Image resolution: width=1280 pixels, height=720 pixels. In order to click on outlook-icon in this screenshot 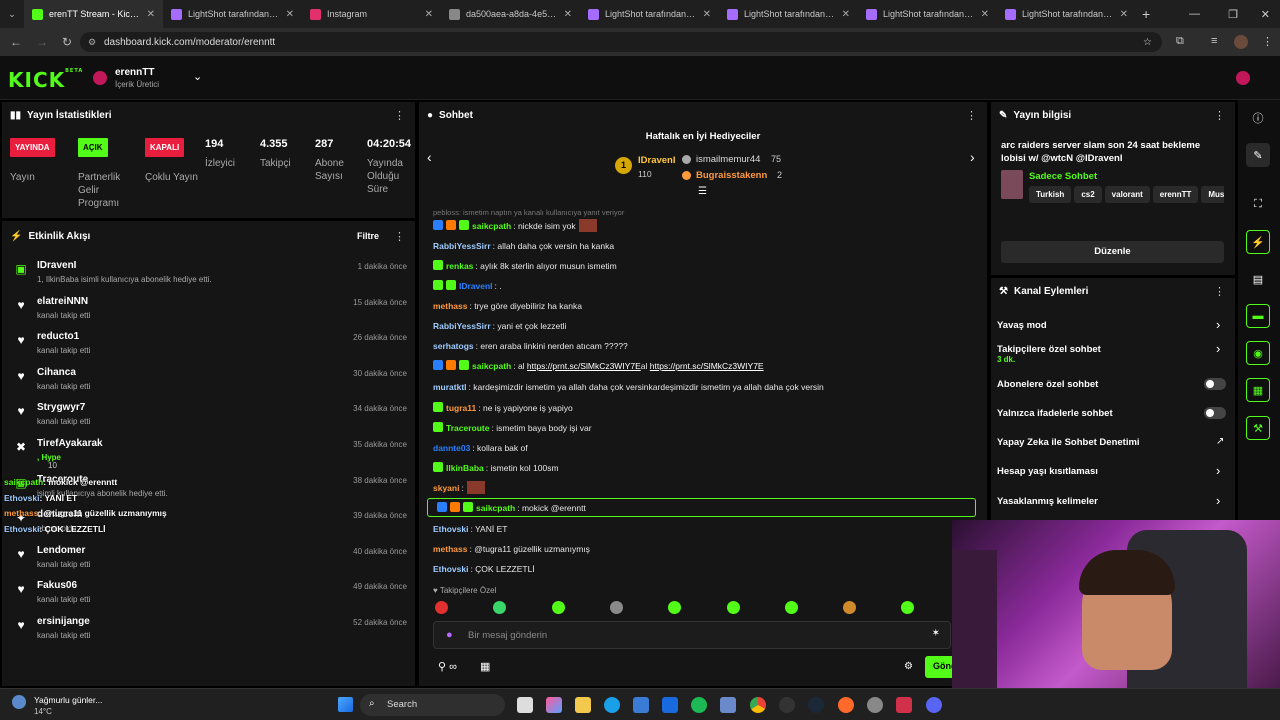, I will do `click(670, 705)`.